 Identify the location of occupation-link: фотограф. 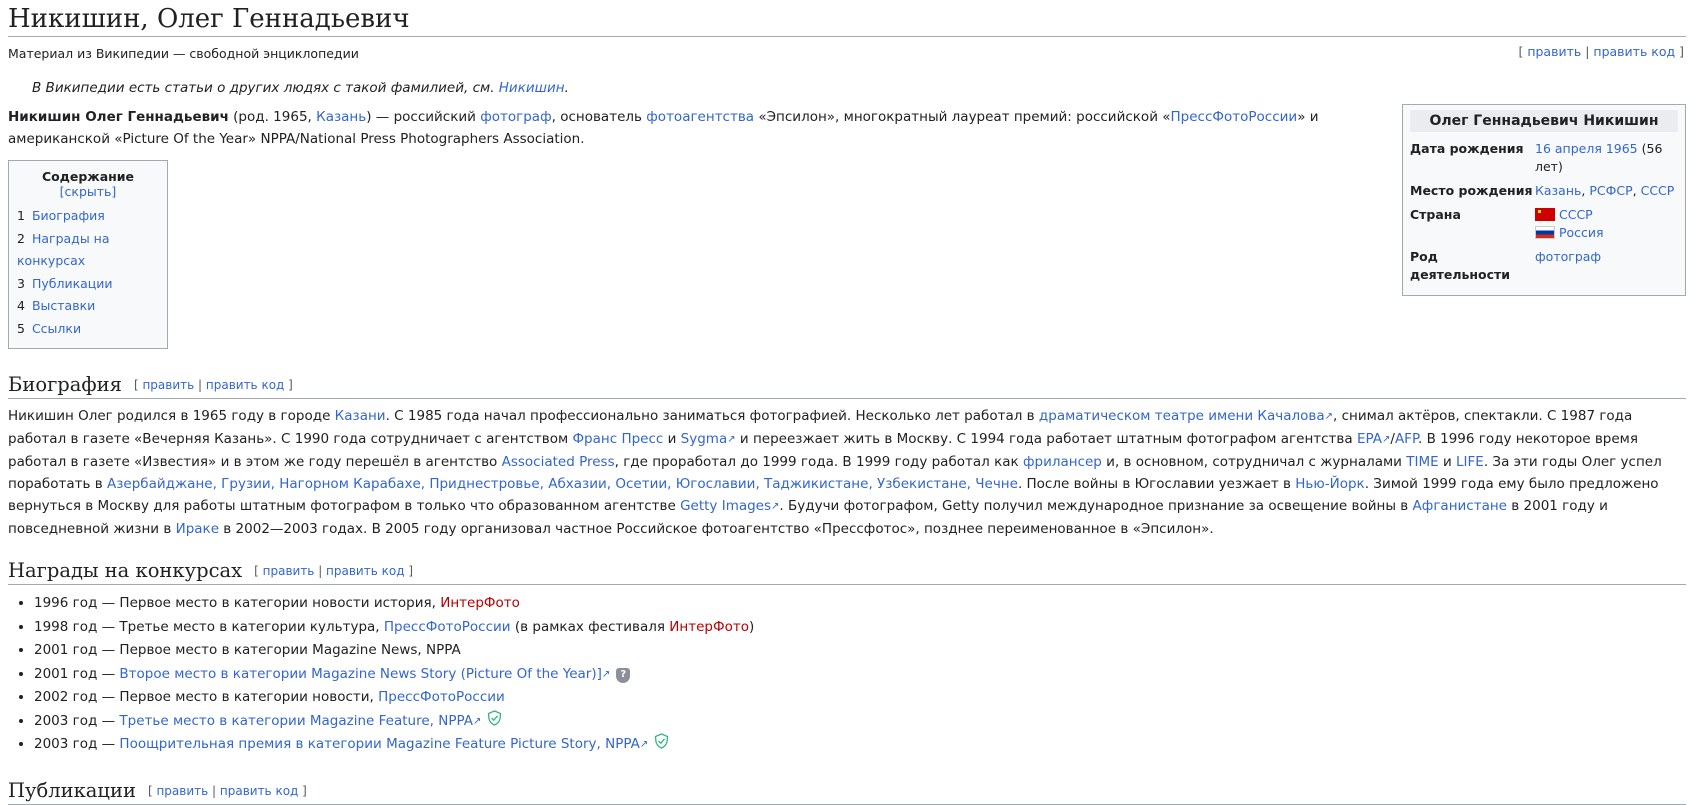
(1568, 256).